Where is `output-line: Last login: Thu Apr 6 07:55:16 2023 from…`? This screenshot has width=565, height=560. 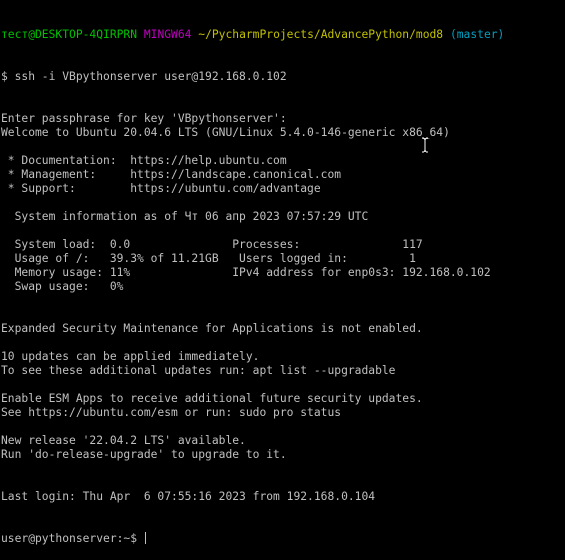 output-line: Last login: Thu Apr 6 07:55:16 2023 from… is located at coordinates (188, 496).